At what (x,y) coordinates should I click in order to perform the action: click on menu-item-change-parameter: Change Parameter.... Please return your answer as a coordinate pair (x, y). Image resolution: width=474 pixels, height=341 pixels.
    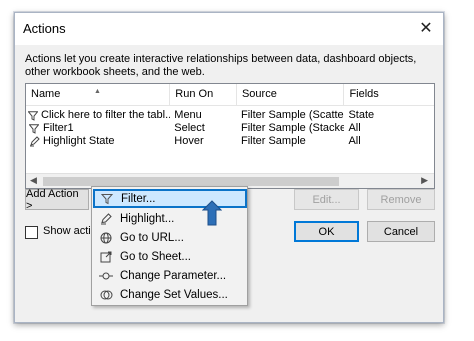
    Looking at the image, I should click on (169, 275).